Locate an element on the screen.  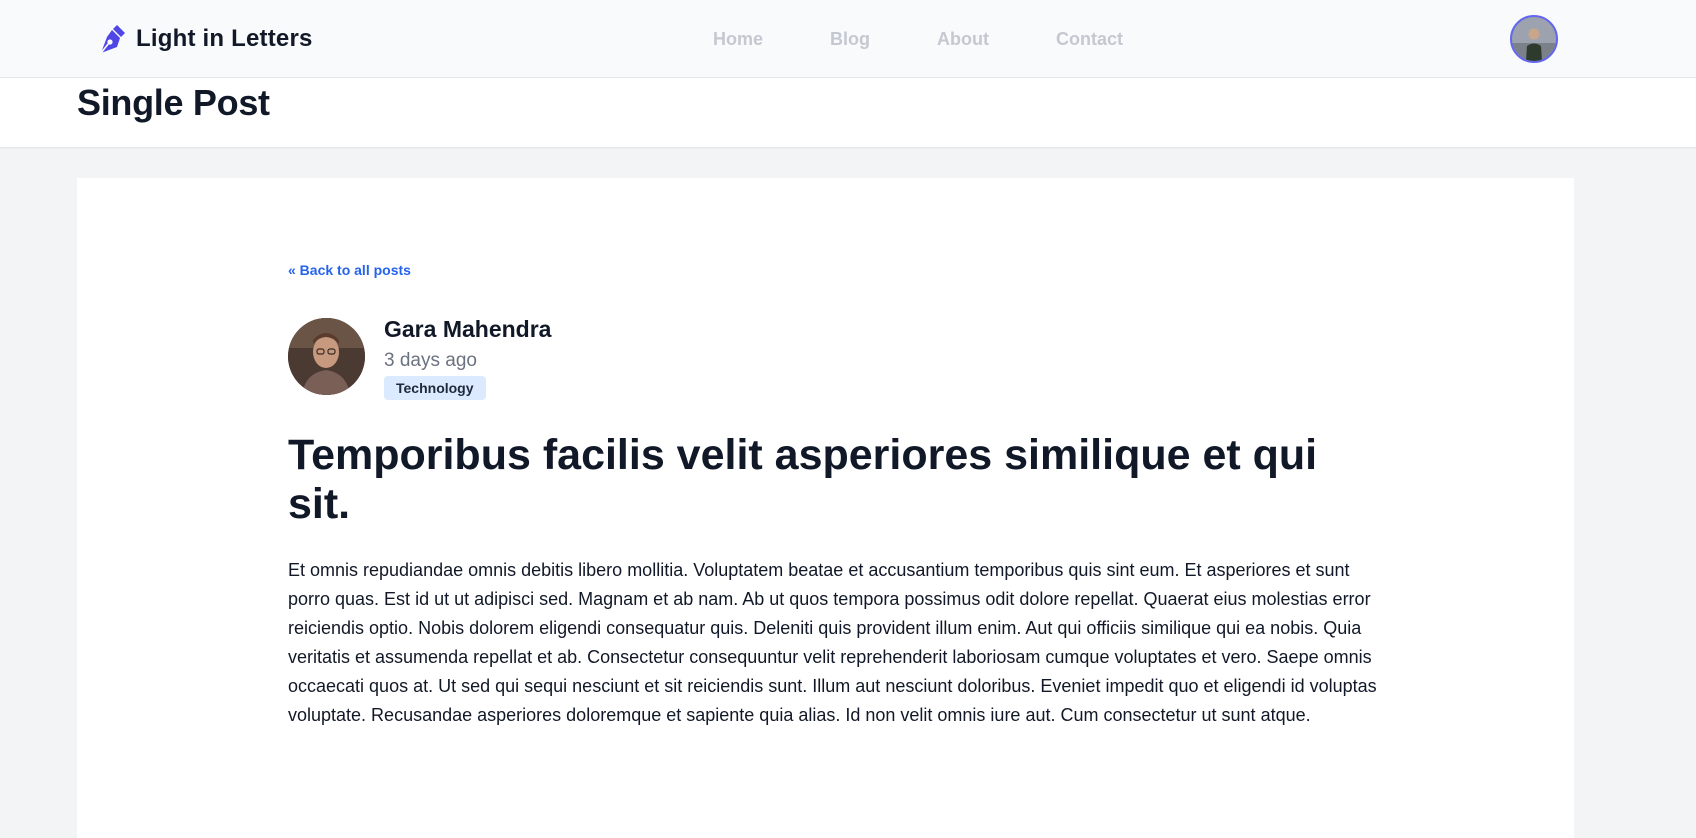
user-avatar-image is located at coordinates (1534, 39).